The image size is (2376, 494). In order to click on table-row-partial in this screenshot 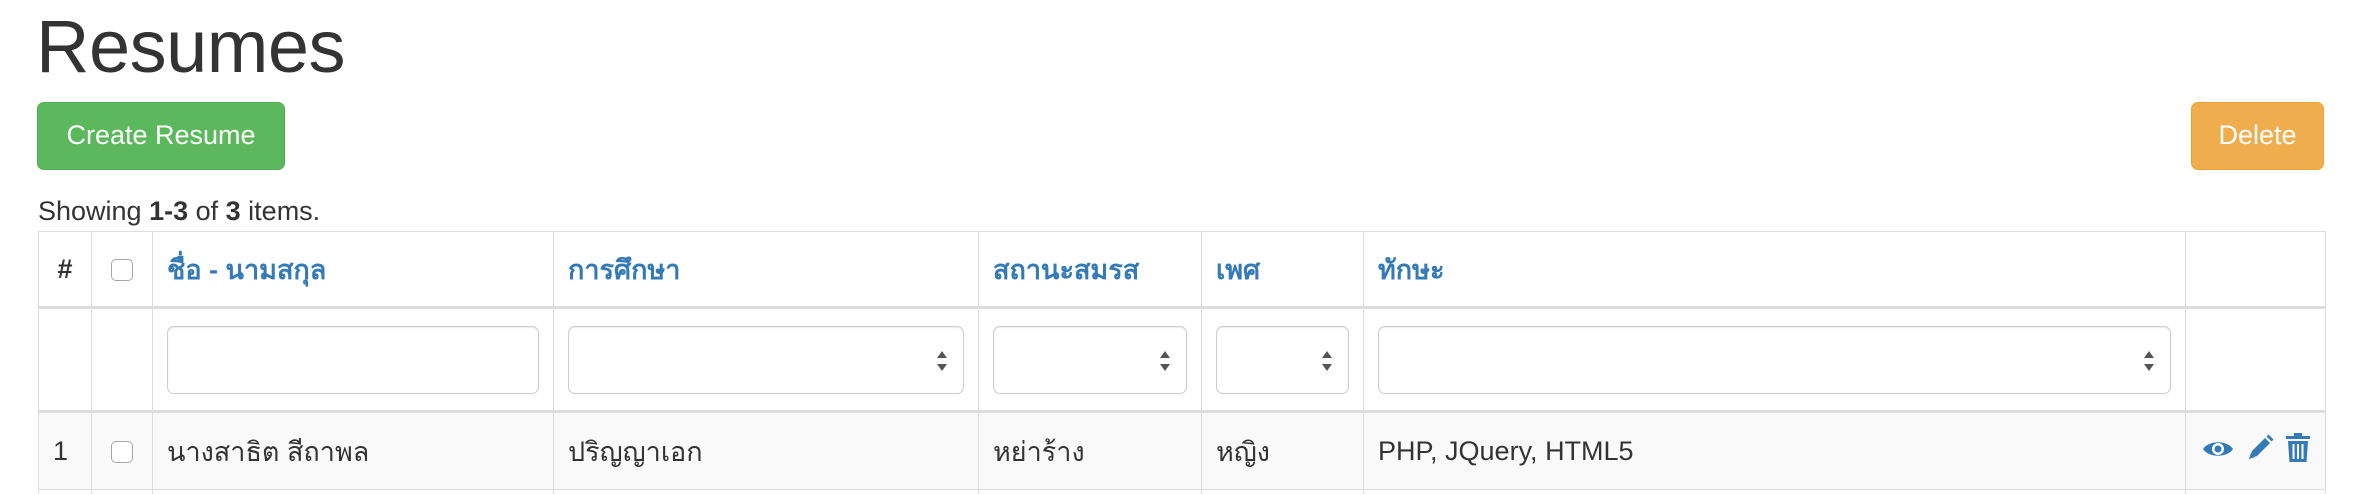, I will do `click(1182, 491)`.